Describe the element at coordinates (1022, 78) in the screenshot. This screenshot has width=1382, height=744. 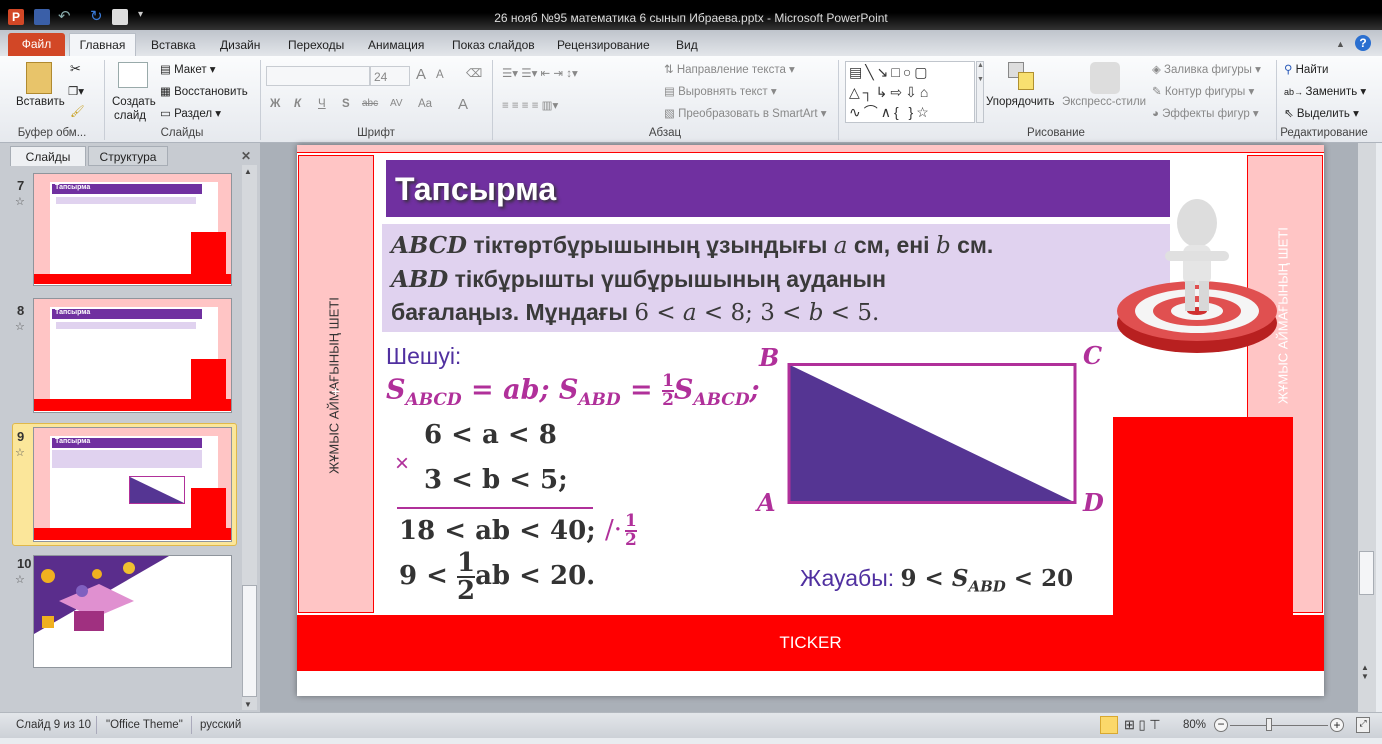
I see `arrange-icon` at that location.